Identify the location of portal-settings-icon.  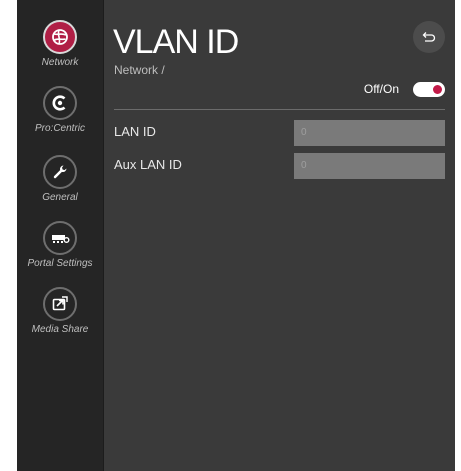
(60, 238).